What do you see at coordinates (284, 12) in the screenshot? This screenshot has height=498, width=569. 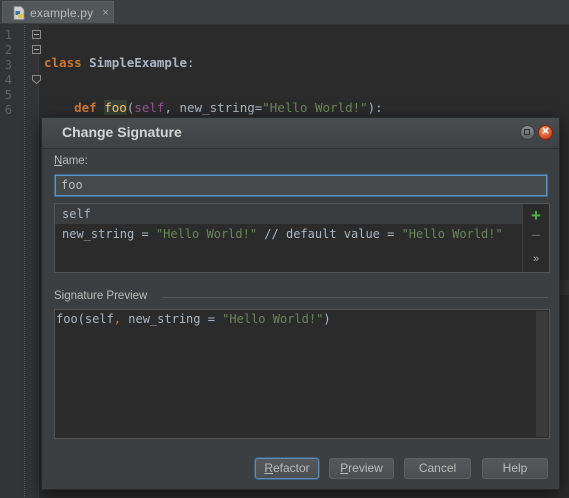 I see `editor-tab-bar: example.py ×` at bounding box center [284, 12].